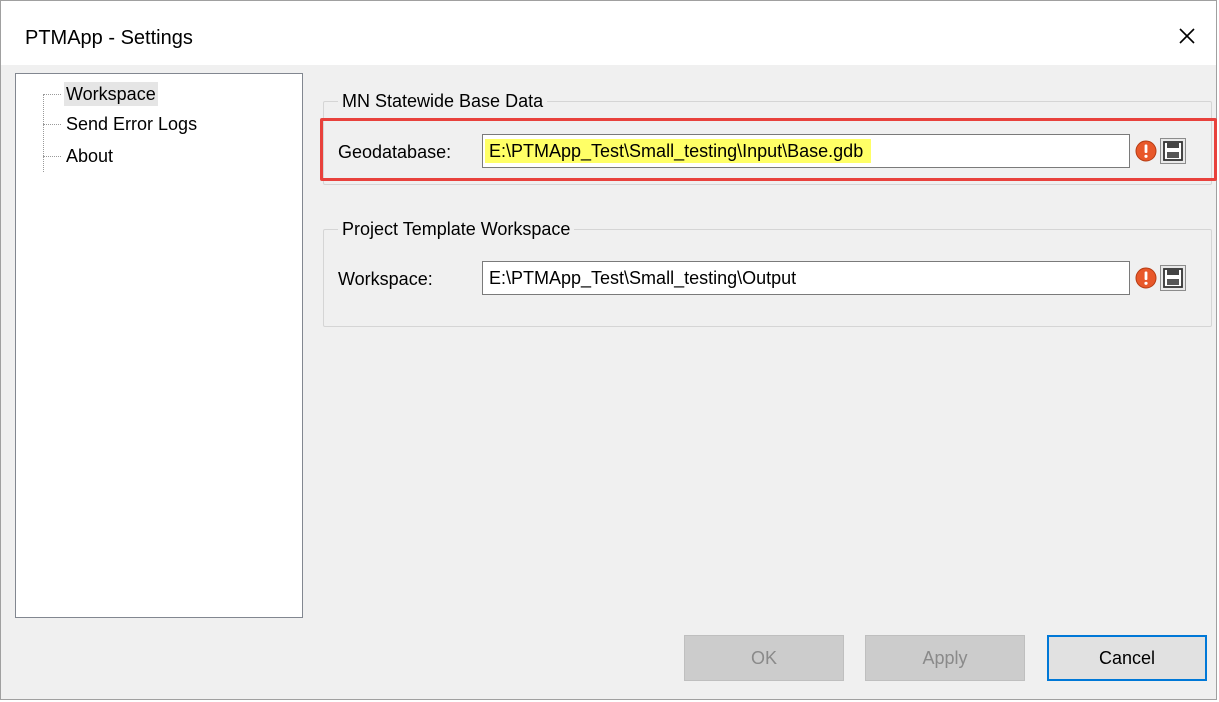 This screenshot has height=702, width=1219. I want to click on close-icon, so click(1187, 36).